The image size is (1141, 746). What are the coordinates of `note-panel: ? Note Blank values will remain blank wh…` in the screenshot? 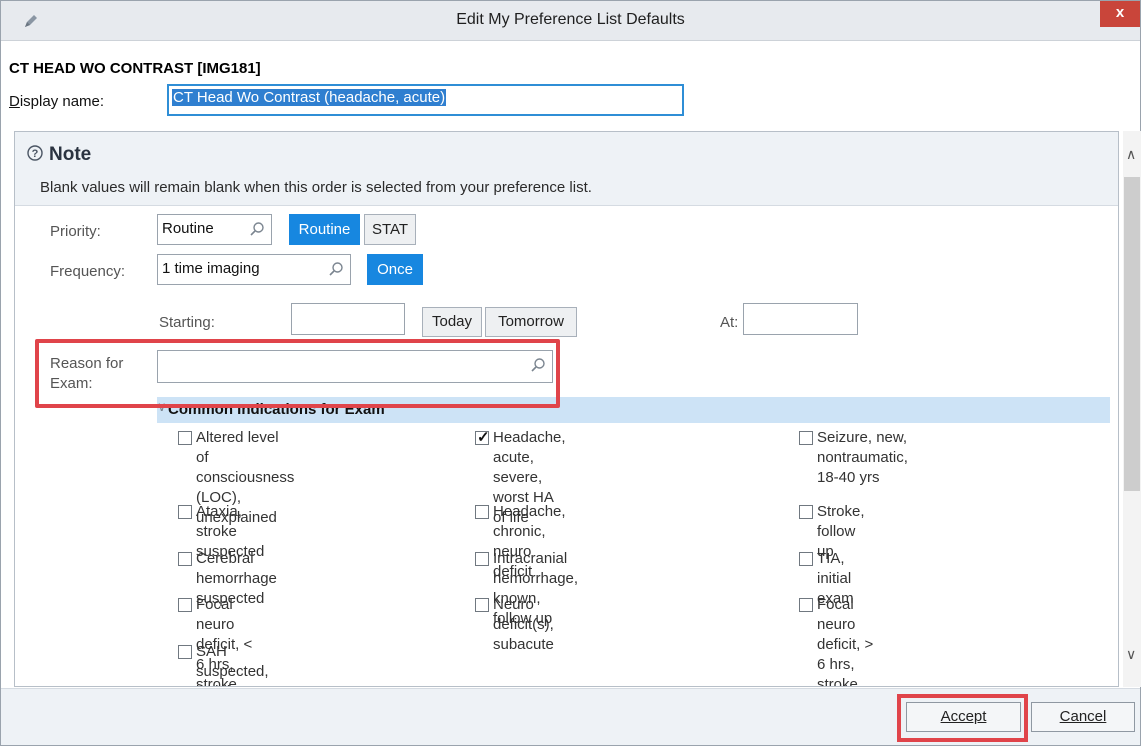 It's located at (566, 169).